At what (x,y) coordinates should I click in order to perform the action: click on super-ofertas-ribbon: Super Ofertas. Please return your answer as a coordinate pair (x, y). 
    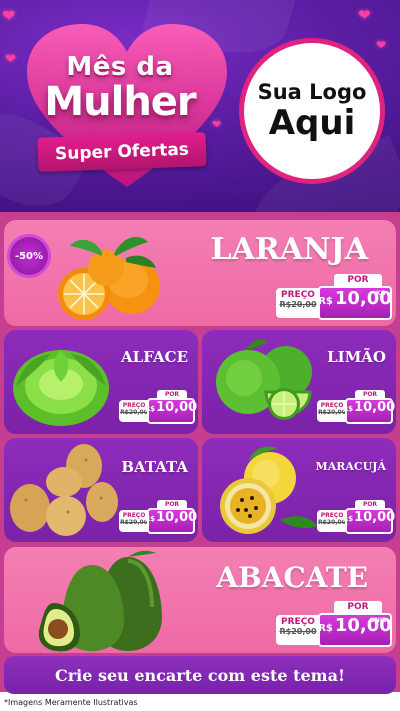
    Looking at the image, I should click on (122, 152).